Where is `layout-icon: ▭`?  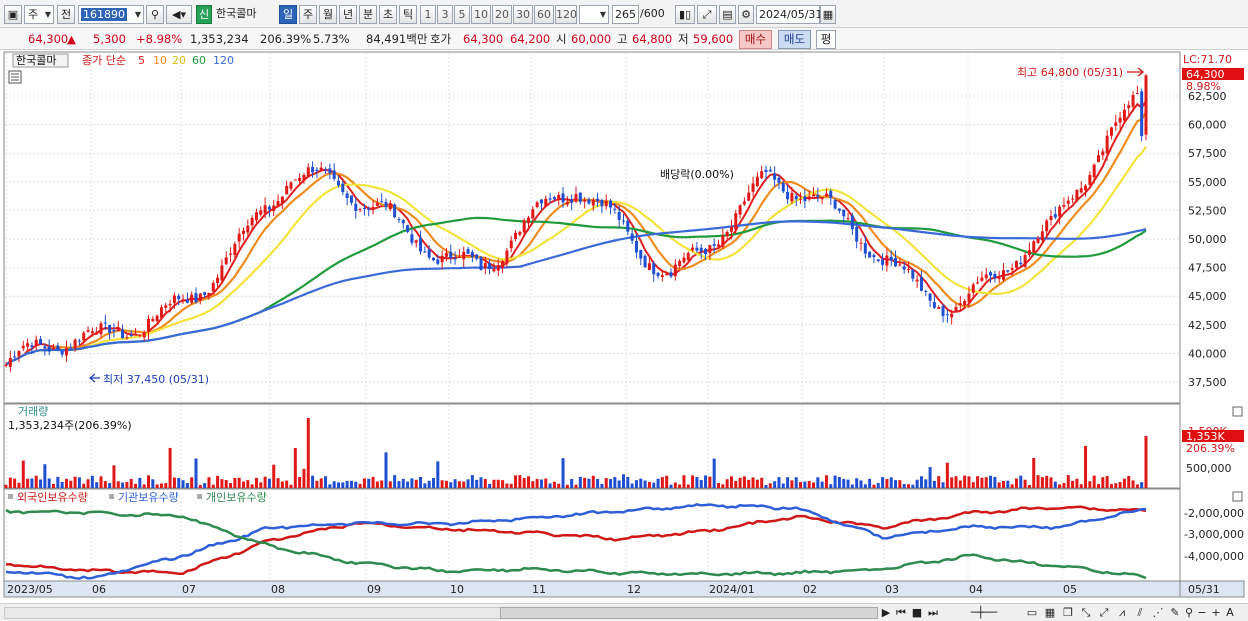 layout-icon: ▭ is located at coordinates (1032, 613).